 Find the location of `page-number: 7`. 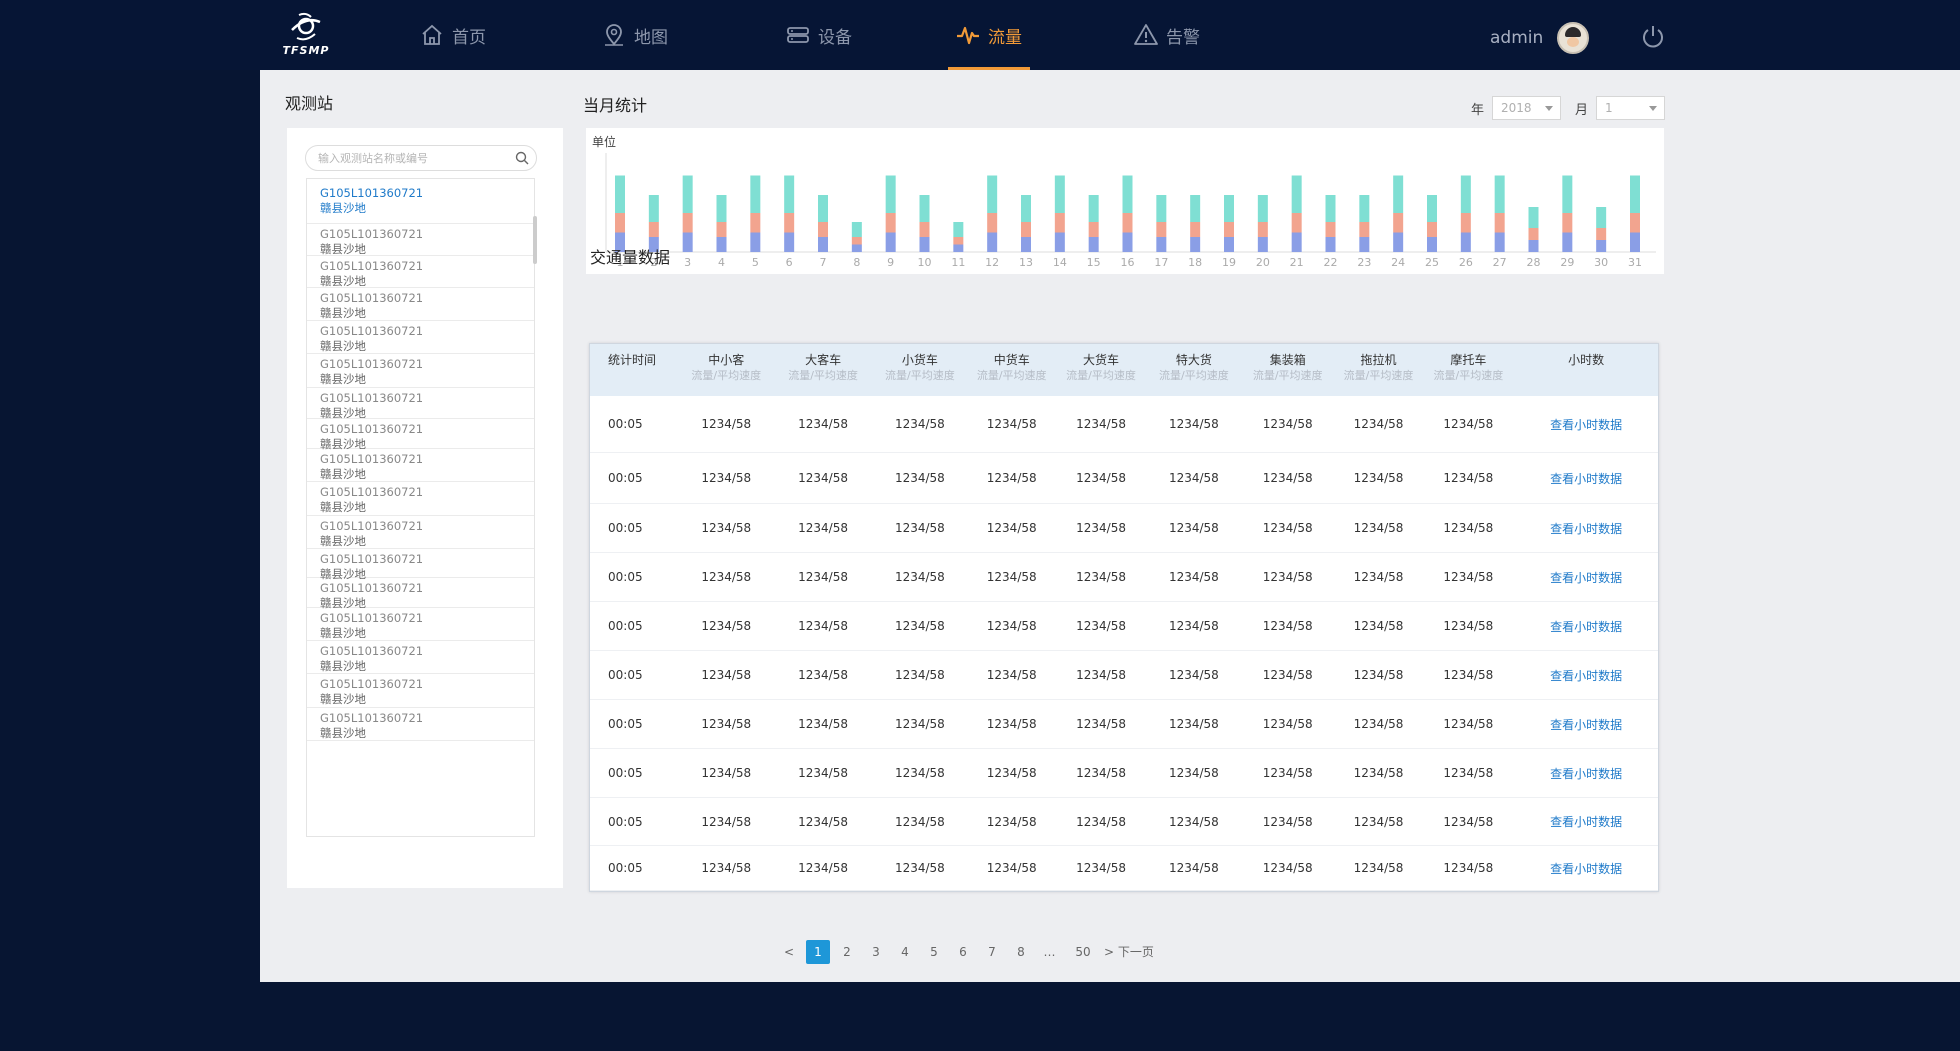

page-number: 7 is located at coordinates (992, 952).